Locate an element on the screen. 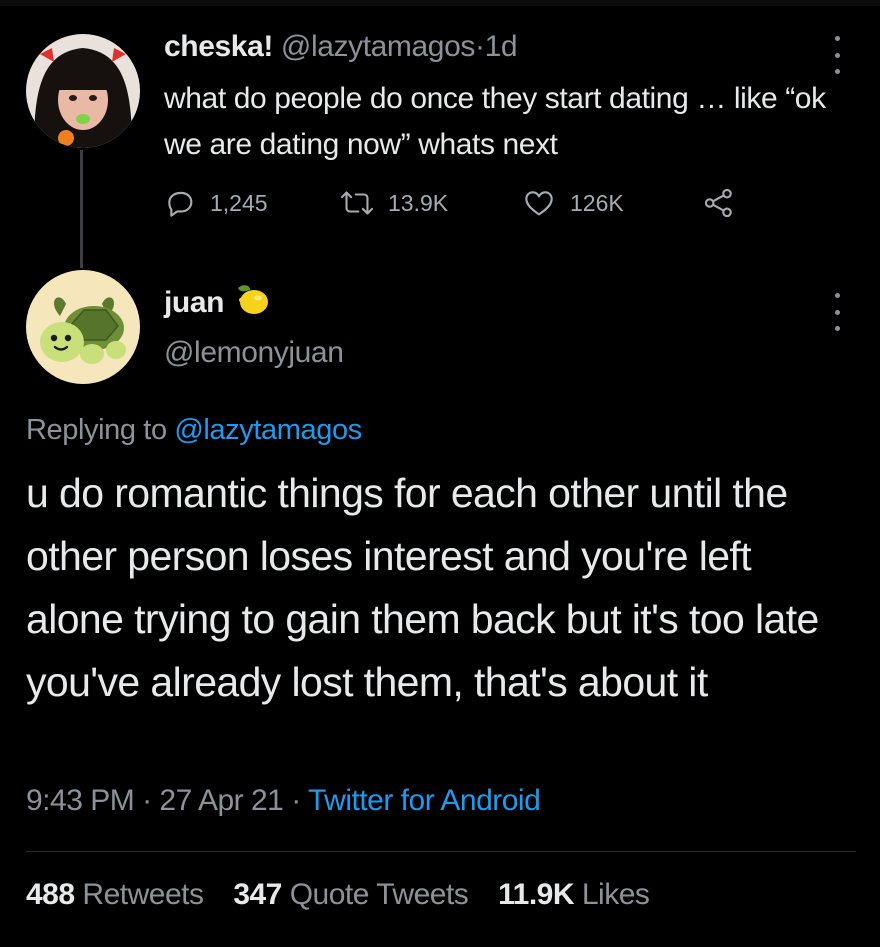 This screenshot has height=947, width=880. thread-line is located at coordinates (81, 209).